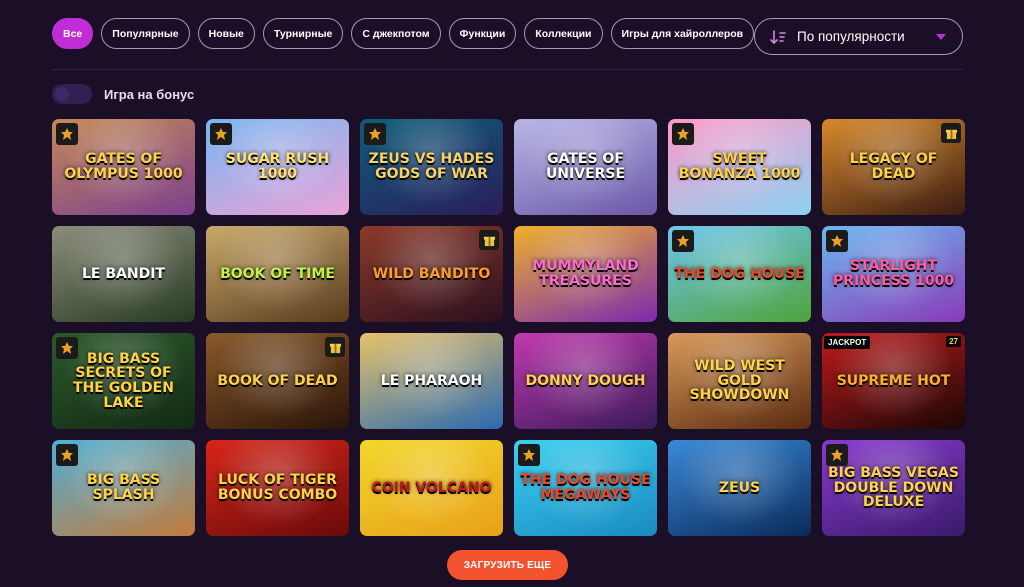 This screenshot has height=587, width=1024. I want to click on game-title: Coin Volcano, so click(431, 487).